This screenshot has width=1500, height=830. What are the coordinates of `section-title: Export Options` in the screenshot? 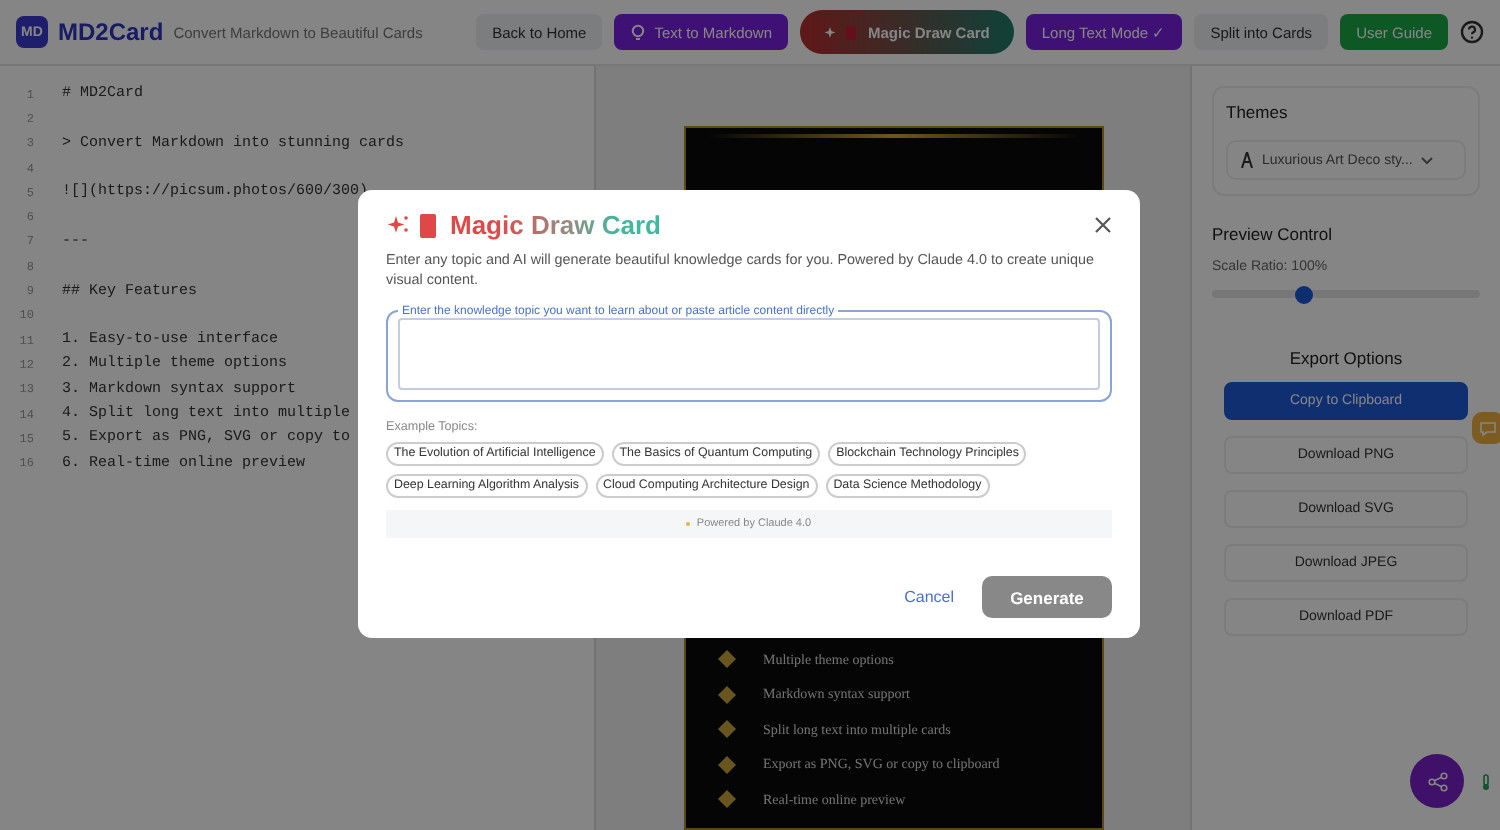 It's located at (1346, 358).